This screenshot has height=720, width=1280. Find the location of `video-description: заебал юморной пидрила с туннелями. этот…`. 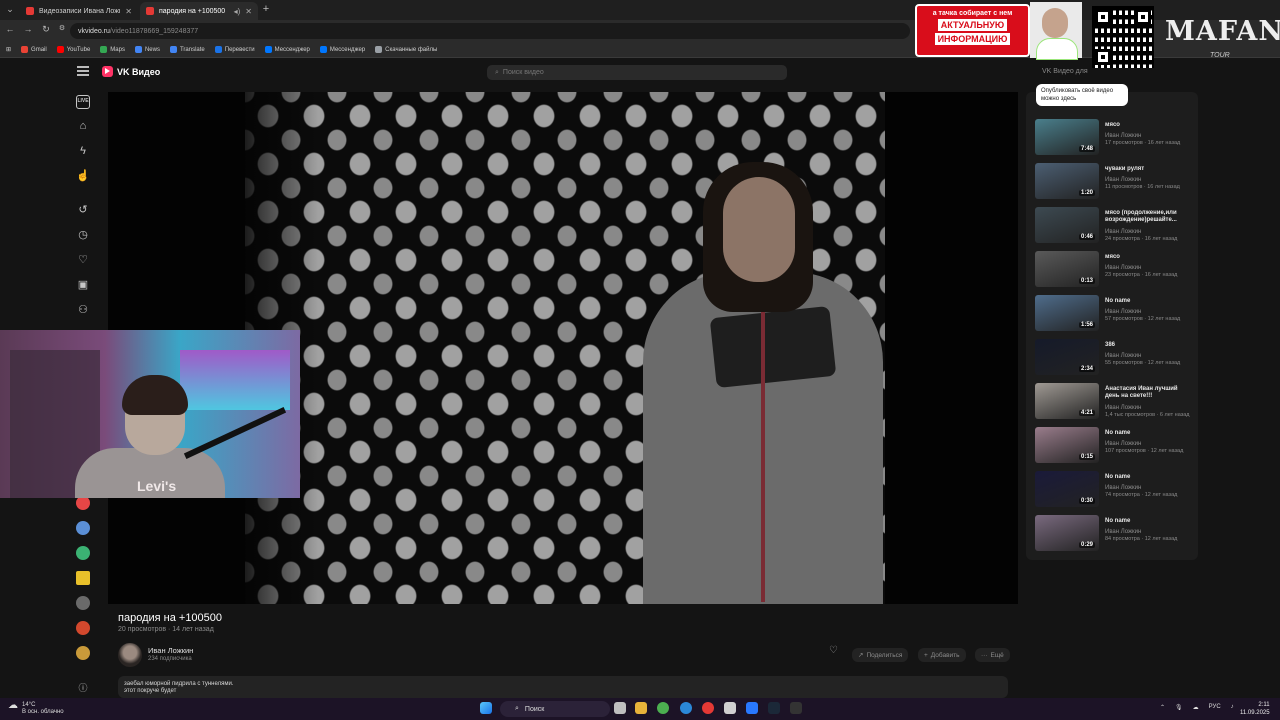

video-description: заебал юморной пидрила с туннелями. этот… is located at coordinates (563, 687).